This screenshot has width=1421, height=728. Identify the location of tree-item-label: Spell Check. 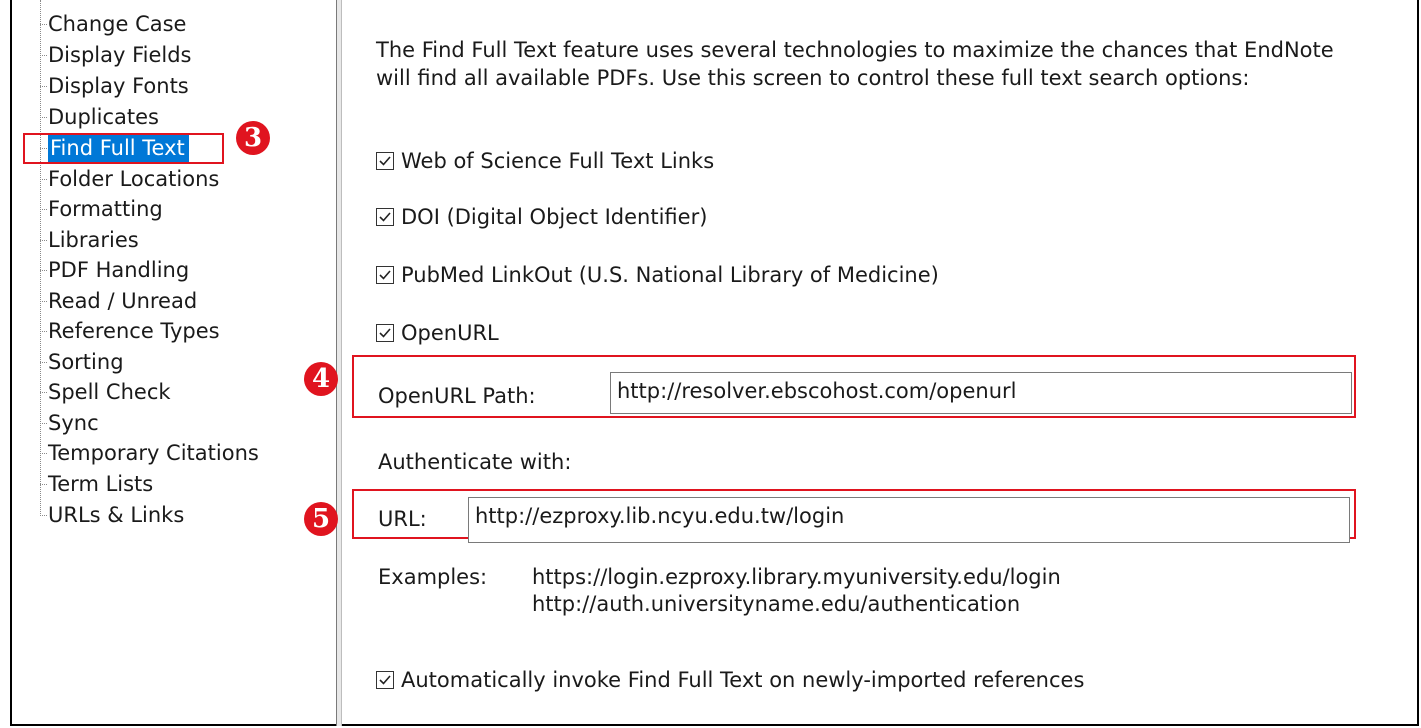
(109, 392).